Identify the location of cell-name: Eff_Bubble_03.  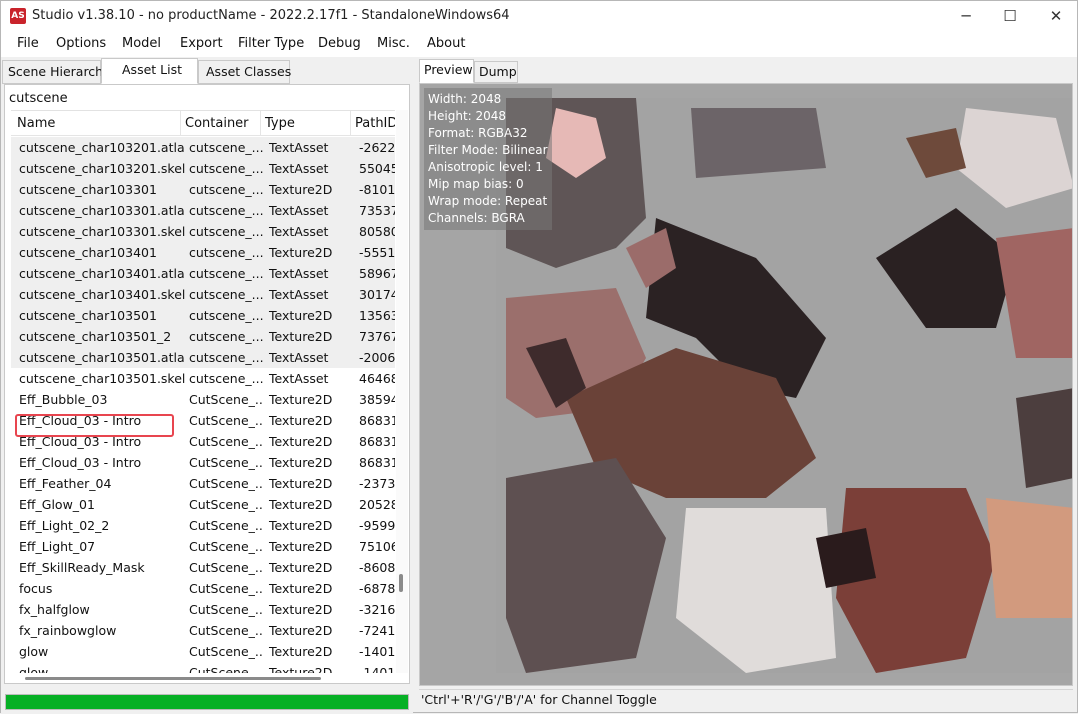
(63, 399).